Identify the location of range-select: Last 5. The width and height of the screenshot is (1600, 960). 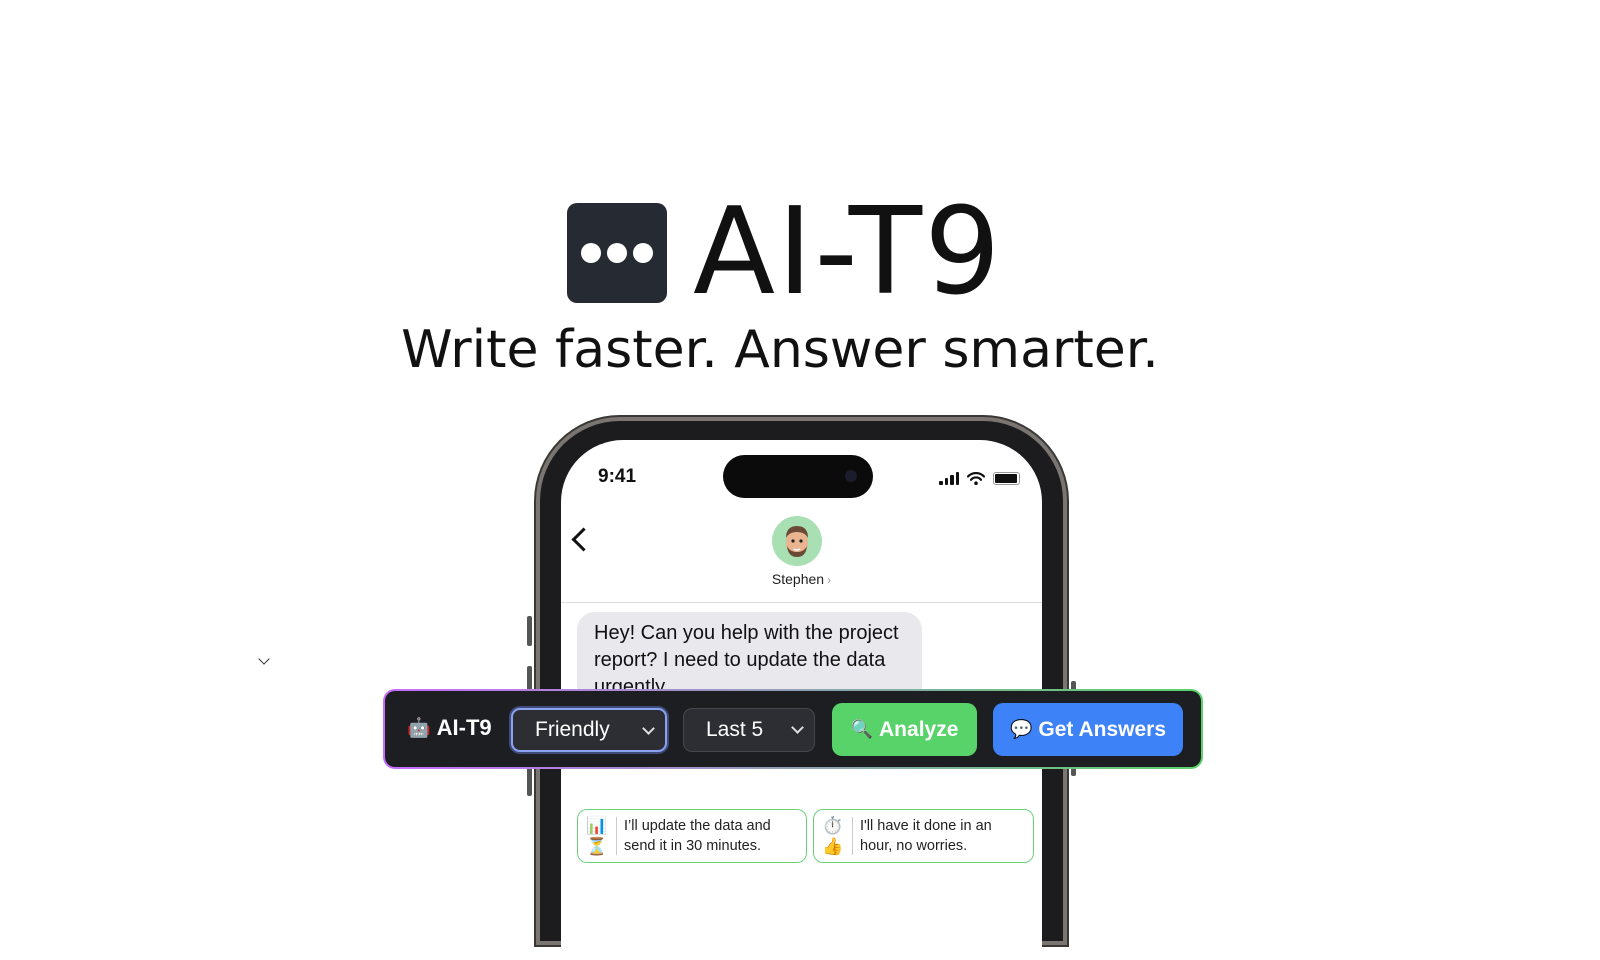
(749, 730).